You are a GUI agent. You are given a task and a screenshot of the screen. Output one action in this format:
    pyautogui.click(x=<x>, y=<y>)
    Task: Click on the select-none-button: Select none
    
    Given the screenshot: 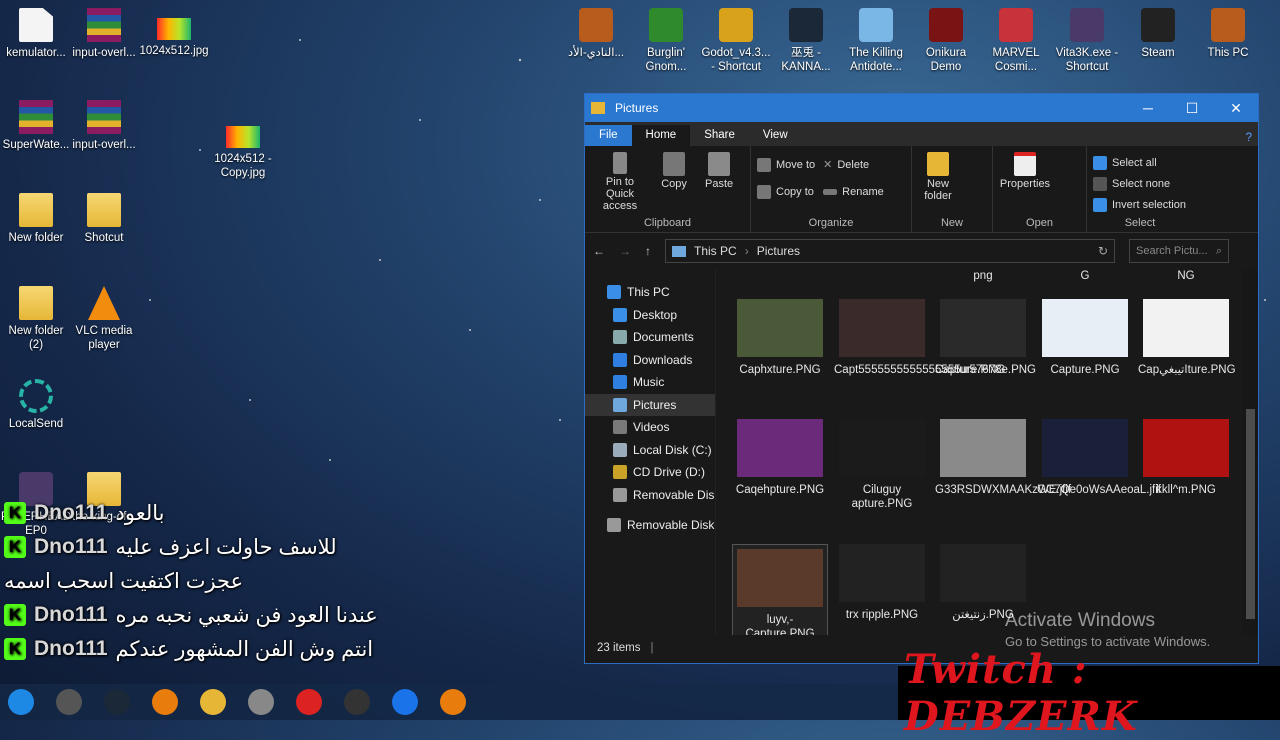 What is the action you would take?
    pyautogui.click(x=1140, y=183)
    